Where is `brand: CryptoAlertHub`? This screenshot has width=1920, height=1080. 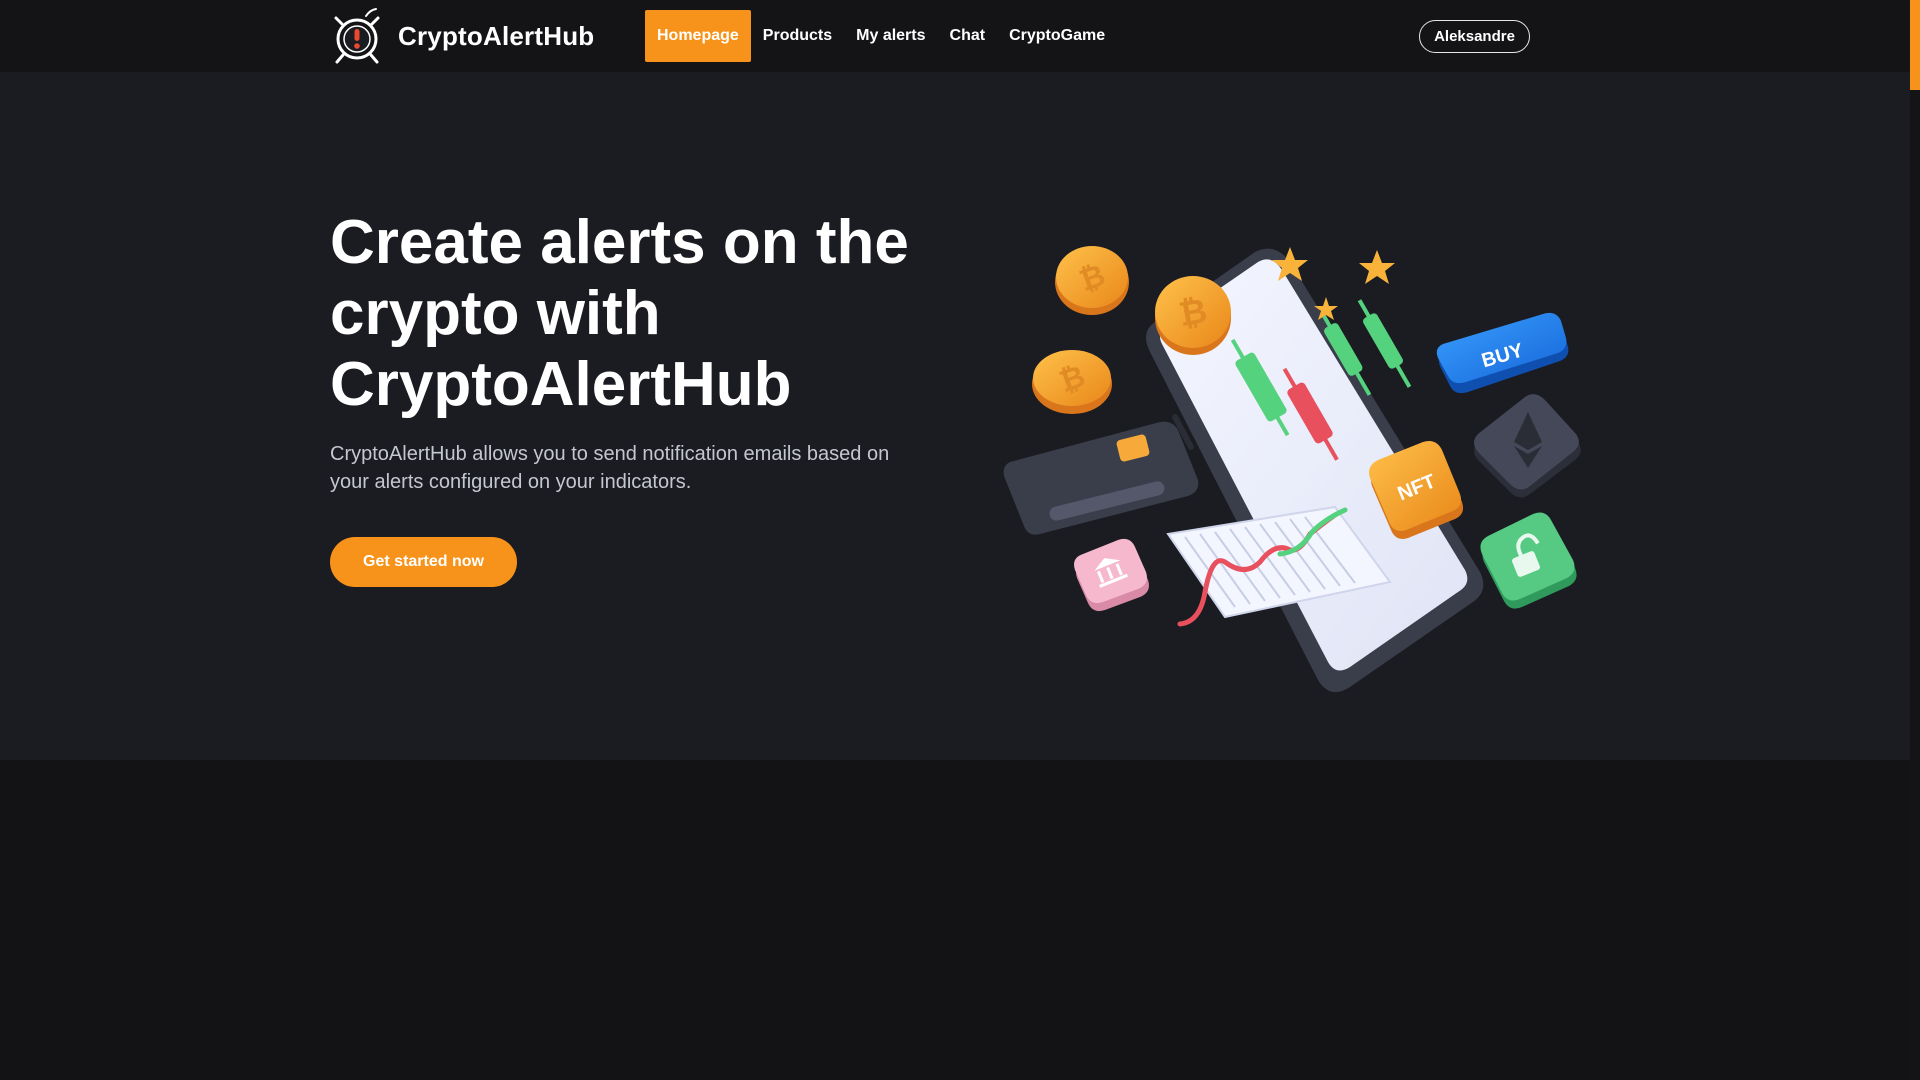
brand: CryptoAlertHub is located at coordinates (462, 36).